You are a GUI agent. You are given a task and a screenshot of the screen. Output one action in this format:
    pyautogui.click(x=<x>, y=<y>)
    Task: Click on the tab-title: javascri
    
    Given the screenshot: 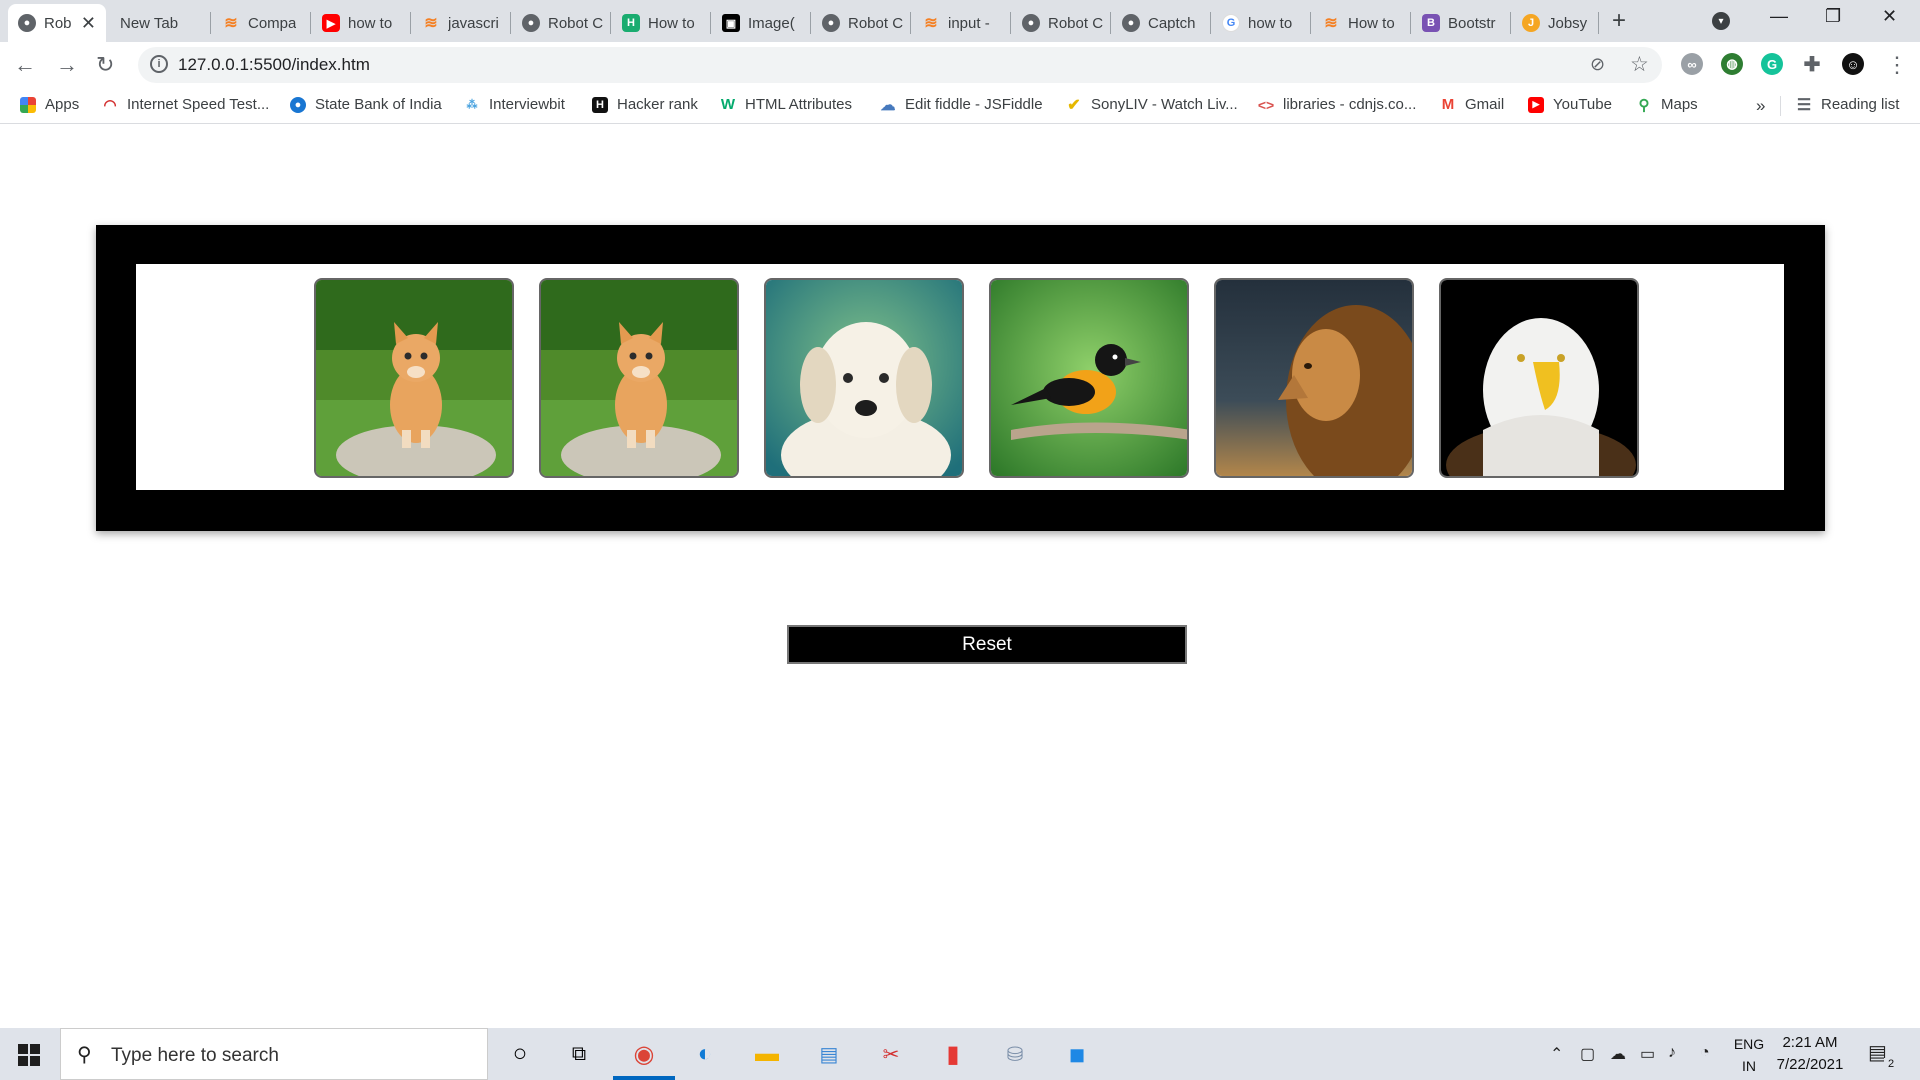 What is the action you would take?
    pyautogui.click(x=473, y=23)
    